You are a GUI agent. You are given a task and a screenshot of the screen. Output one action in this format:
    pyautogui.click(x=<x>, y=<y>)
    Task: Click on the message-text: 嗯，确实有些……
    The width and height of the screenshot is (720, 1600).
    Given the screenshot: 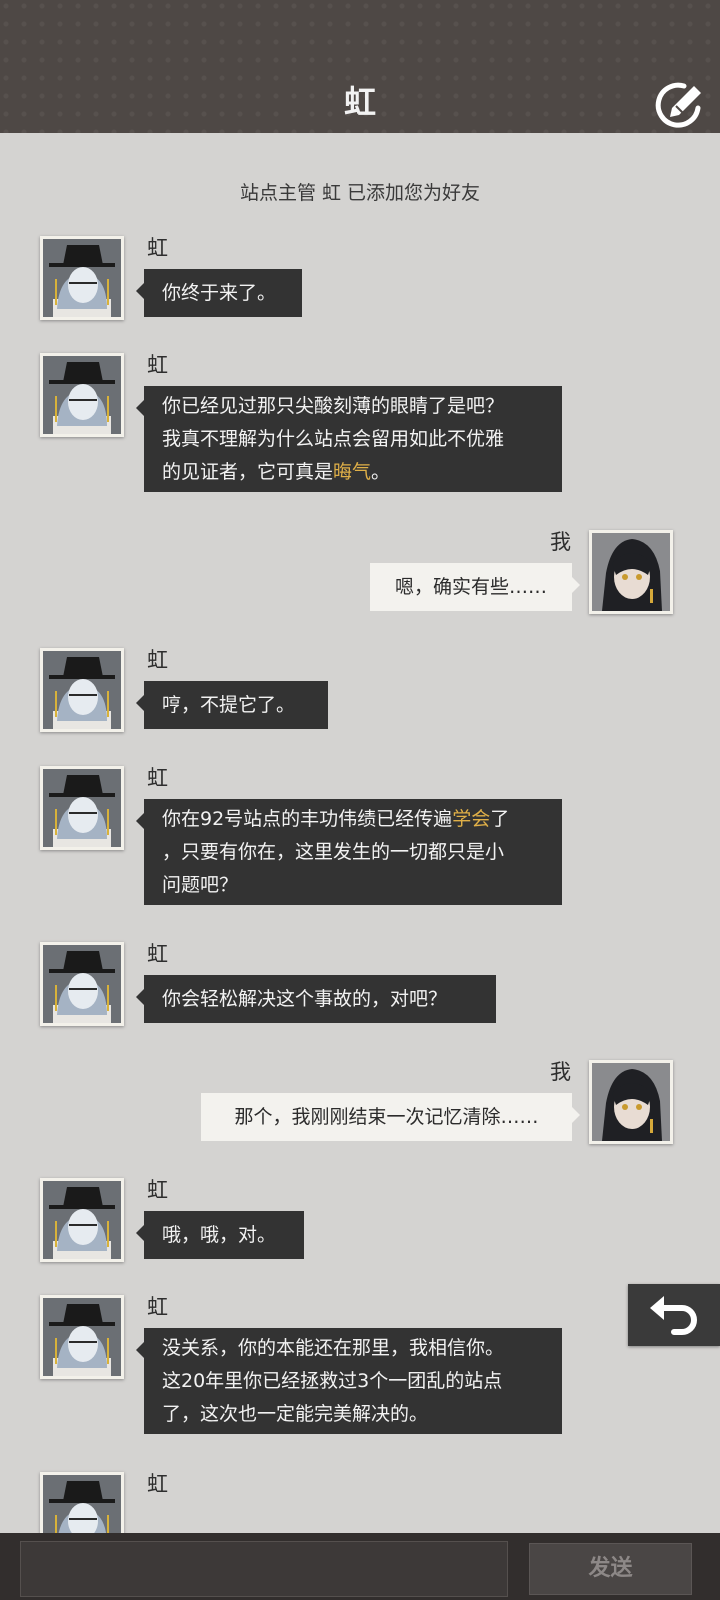 What is the action you would take?
    pyautogui.click(x=470, y=586)
    